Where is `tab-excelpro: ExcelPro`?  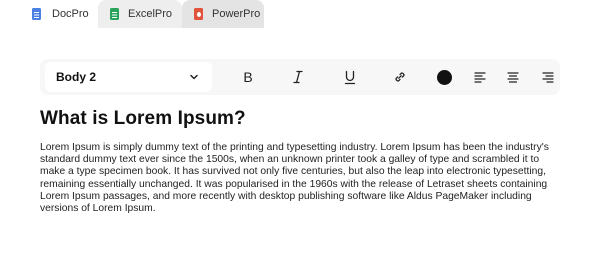 tab-excelpro: ExcelPro is located at coordinates (140, 14).